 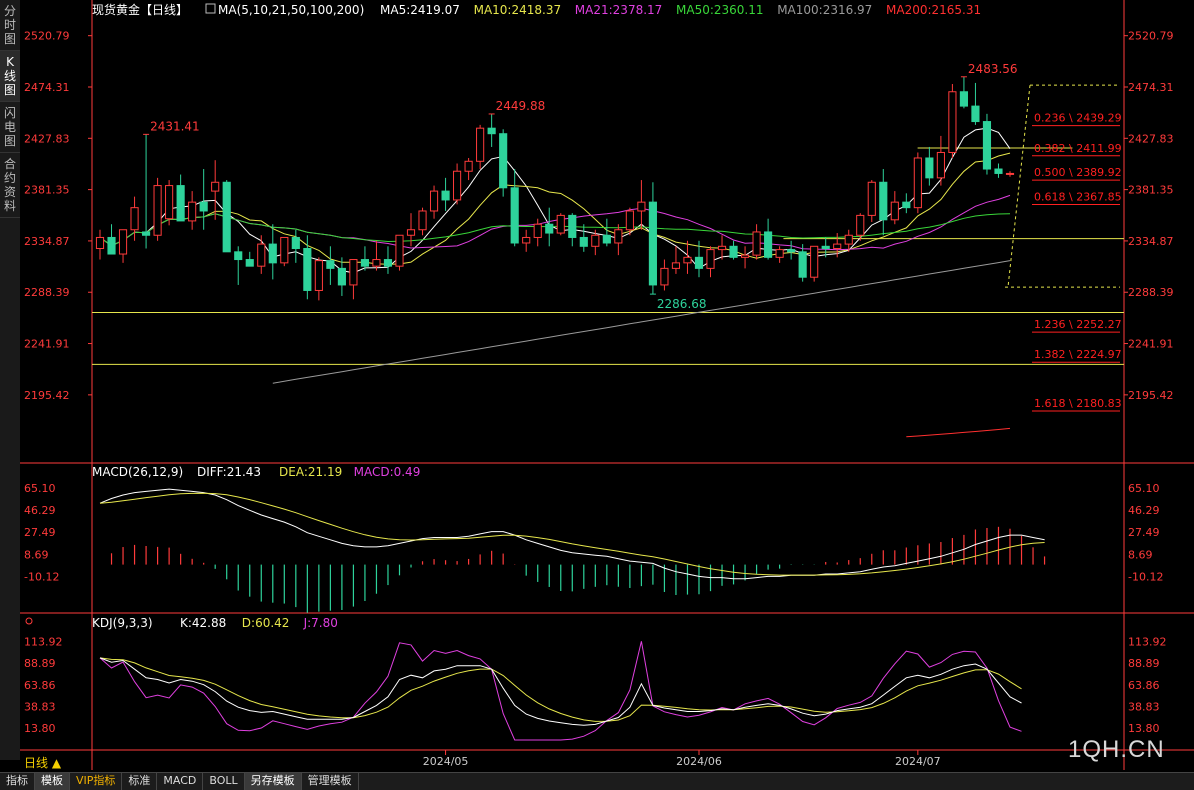 I want to click on x-label-2: 2024/07, so click(x=918, y=761).